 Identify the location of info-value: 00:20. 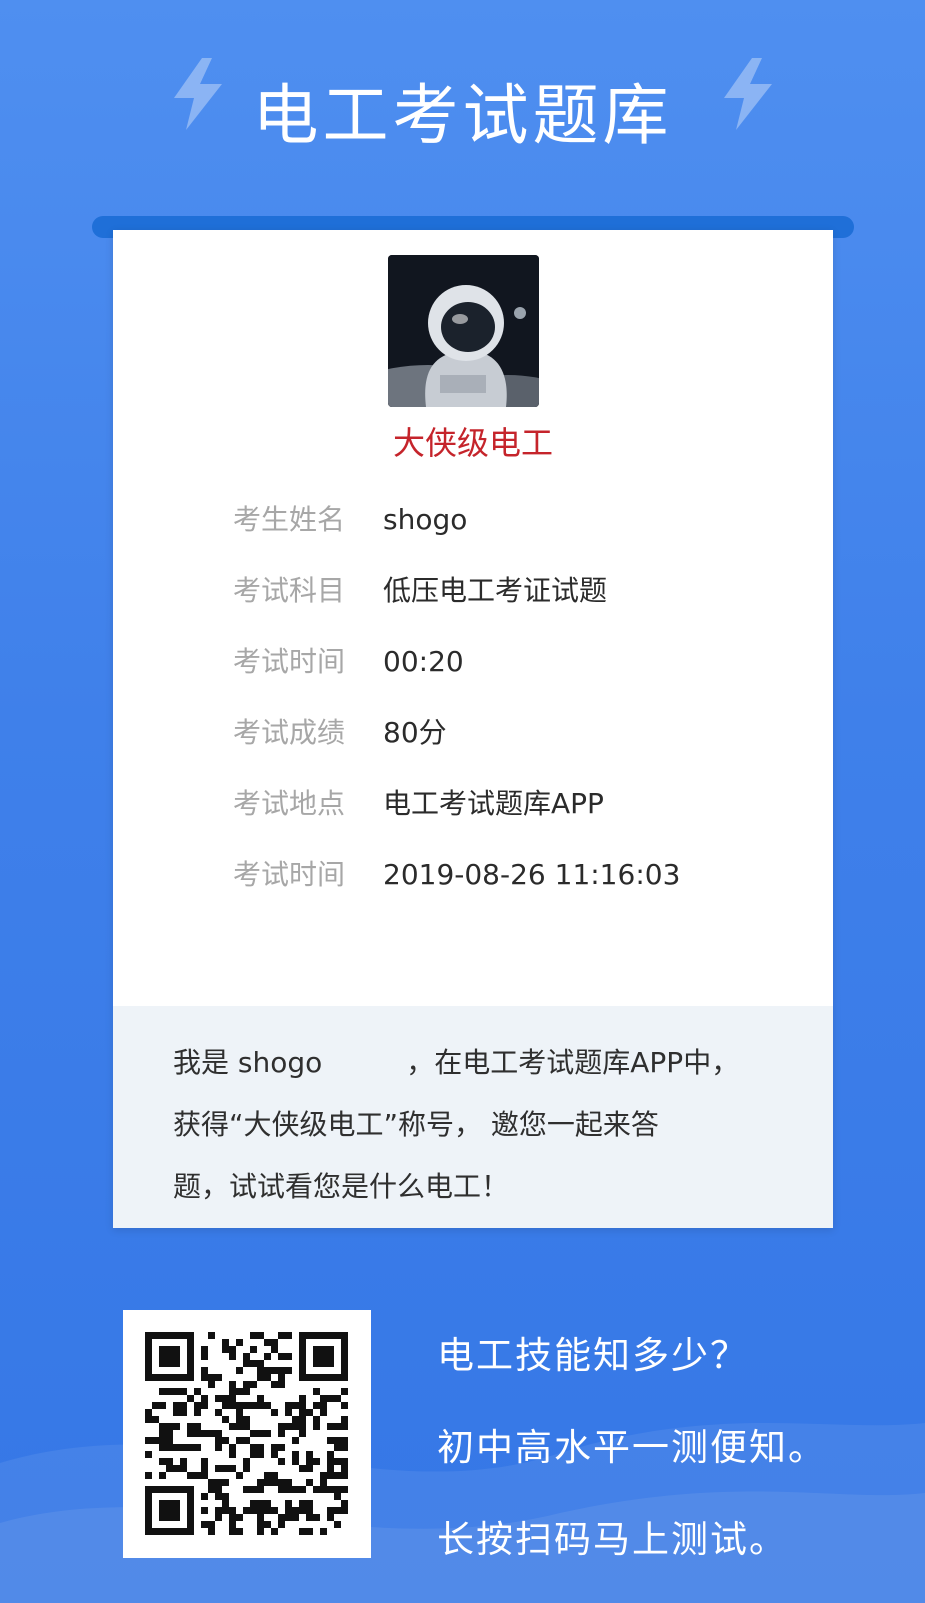
(423, 661).